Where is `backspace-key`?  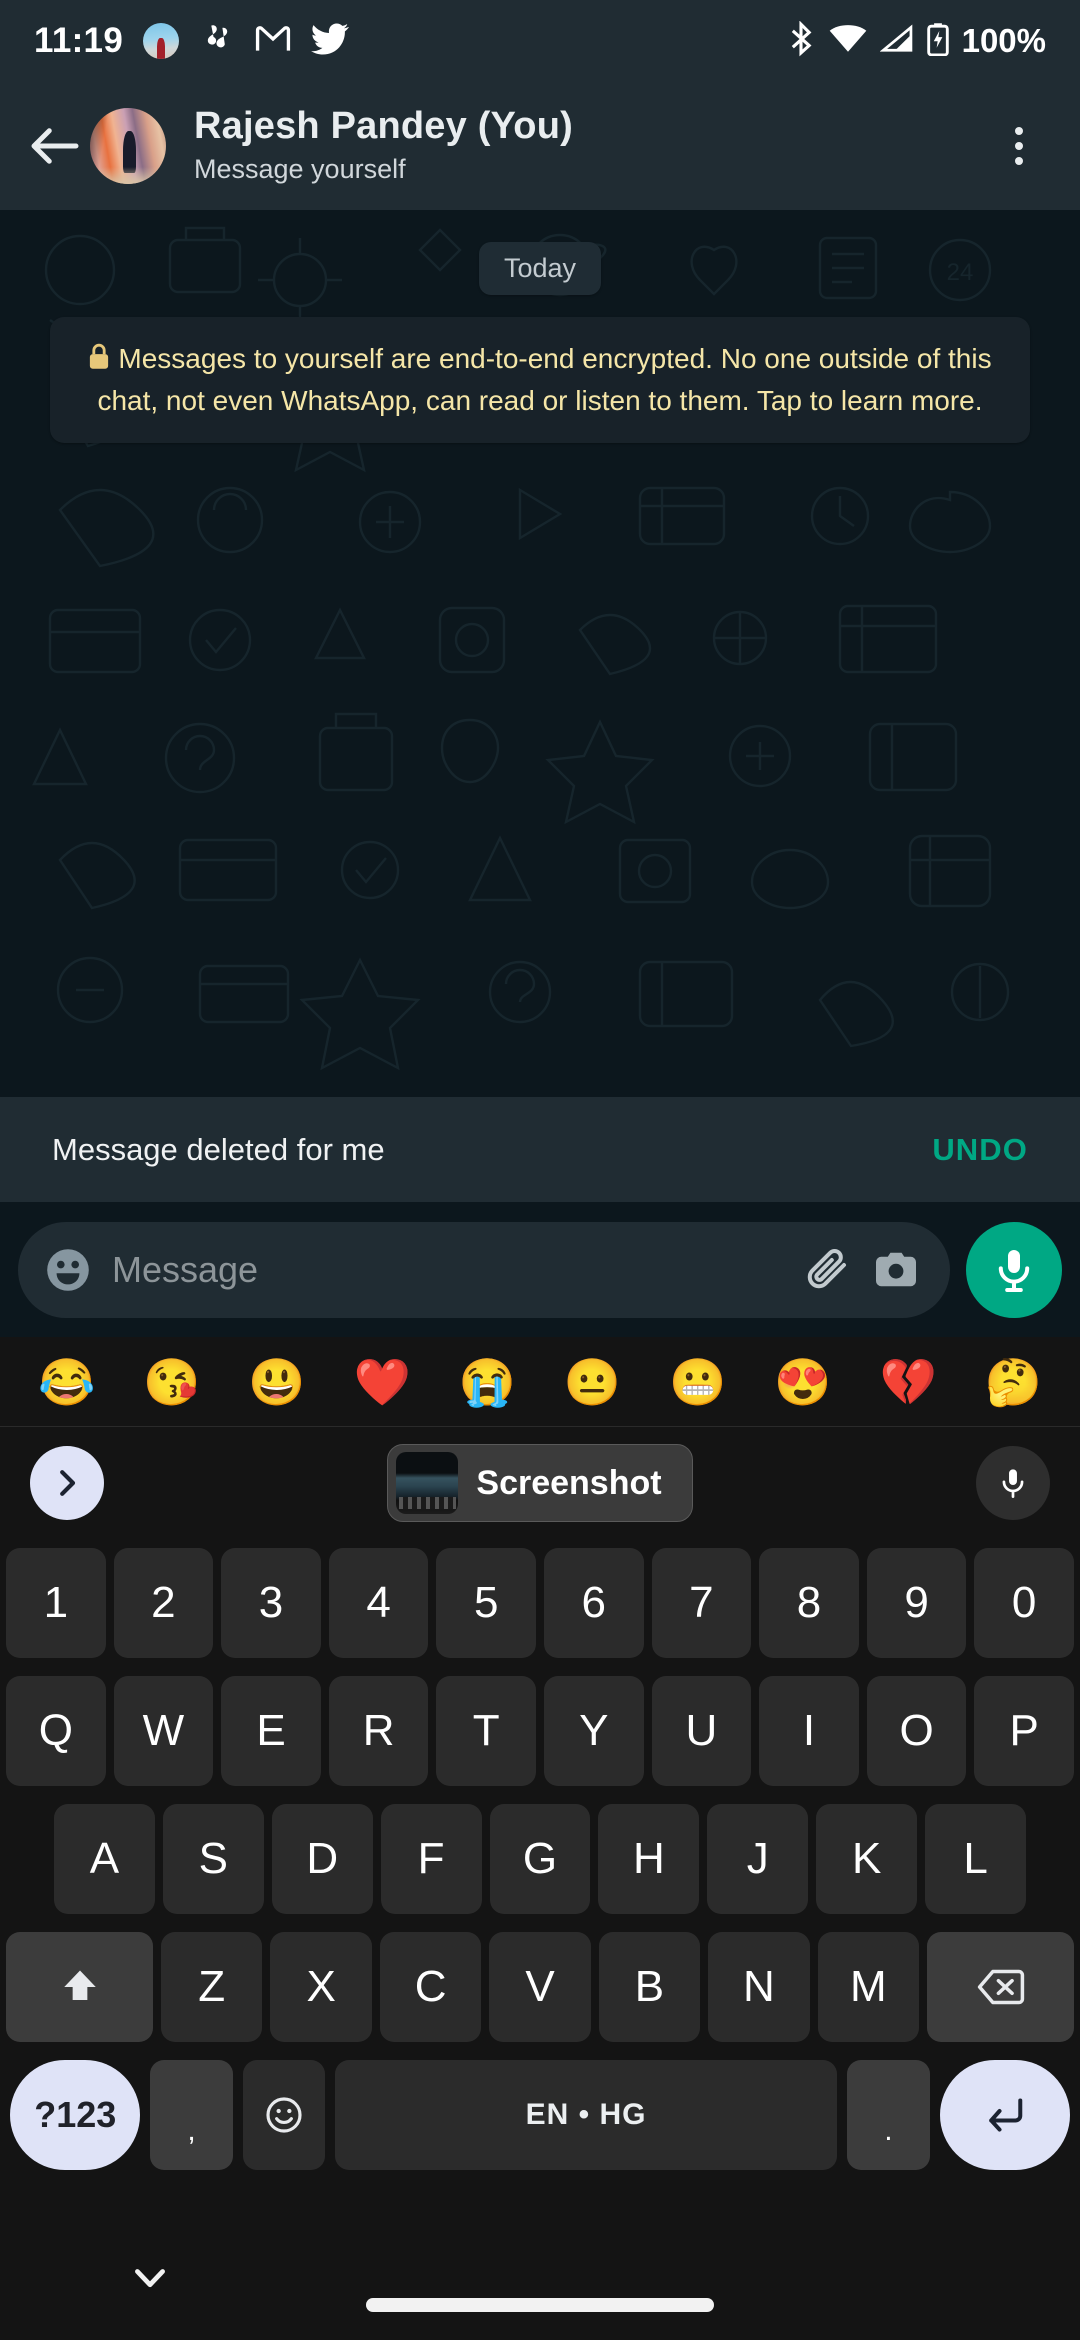 backspace-key is located at coordinates (1000, 1987).